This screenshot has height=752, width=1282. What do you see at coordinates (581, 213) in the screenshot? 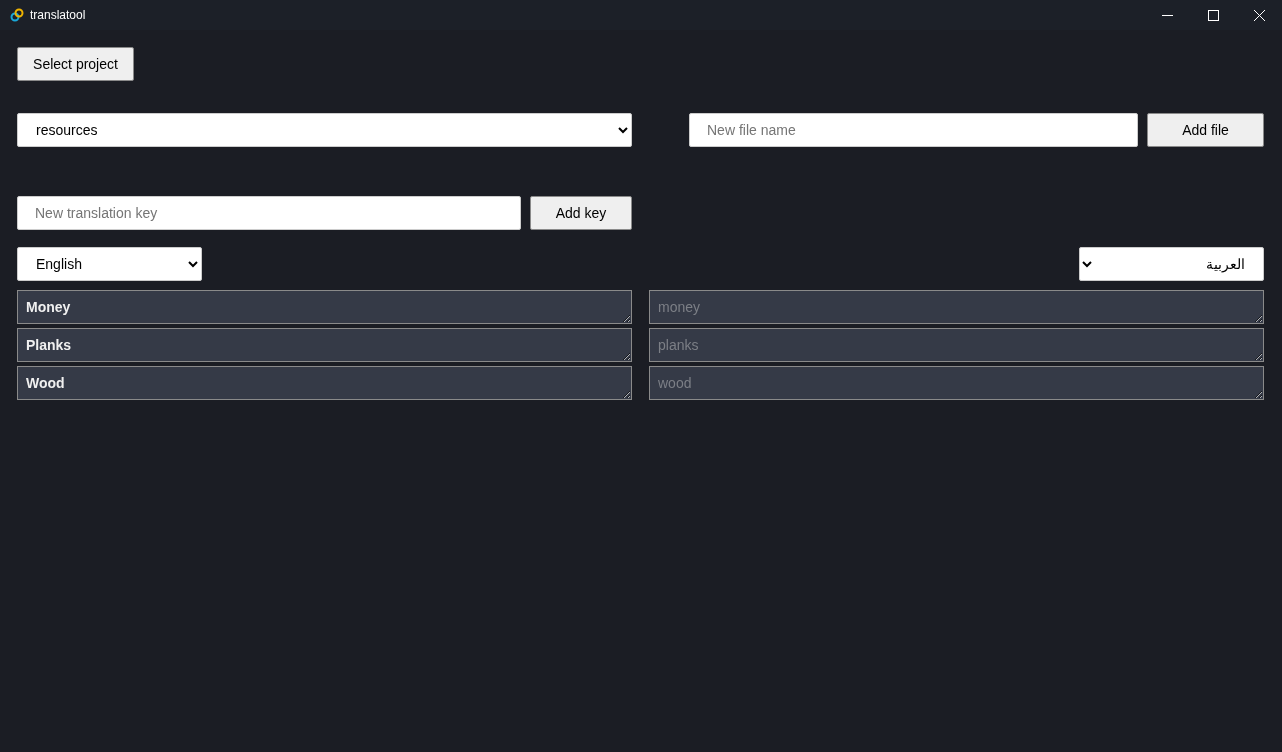
I see `add-key-button: Add key` at bounding box center [581, 213].